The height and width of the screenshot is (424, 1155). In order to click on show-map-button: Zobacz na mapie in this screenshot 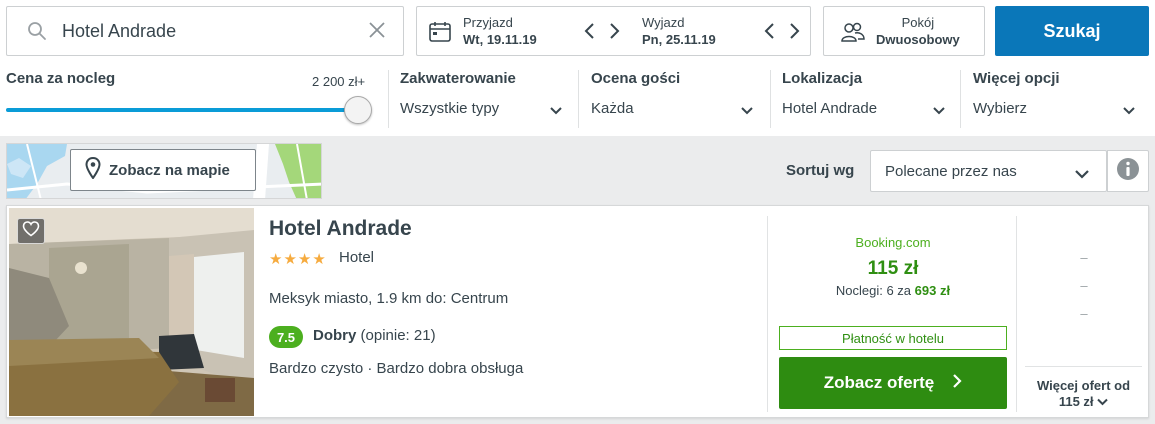, I will do `click(163, 170)`.